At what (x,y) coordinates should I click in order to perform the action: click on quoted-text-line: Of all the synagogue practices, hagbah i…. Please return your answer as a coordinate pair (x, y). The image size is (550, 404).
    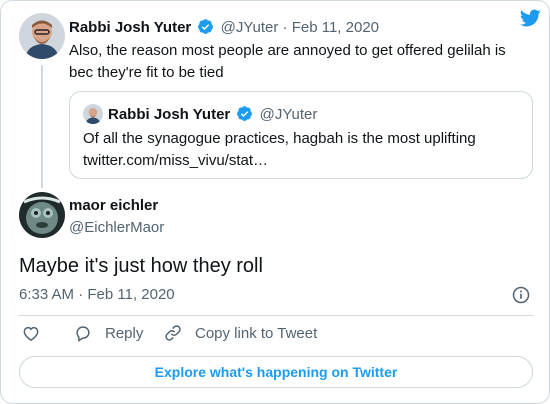
    Looking at the image, I should click on (279, 138).